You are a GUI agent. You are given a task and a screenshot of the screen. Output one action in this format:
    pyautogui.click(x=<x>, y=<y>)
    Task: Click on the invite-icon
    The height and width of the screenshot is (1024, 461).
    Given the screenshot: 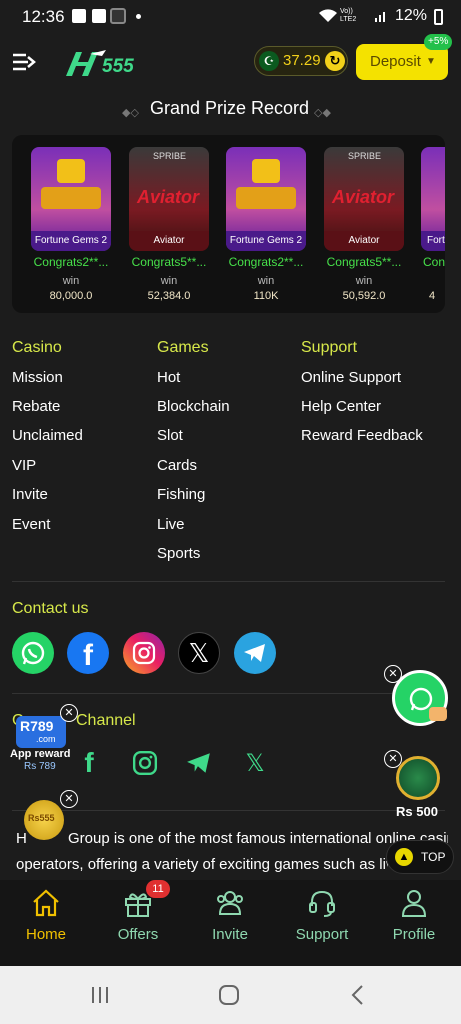 What is the action you would take?
    pyautogui.click(x=230, y=903)
    